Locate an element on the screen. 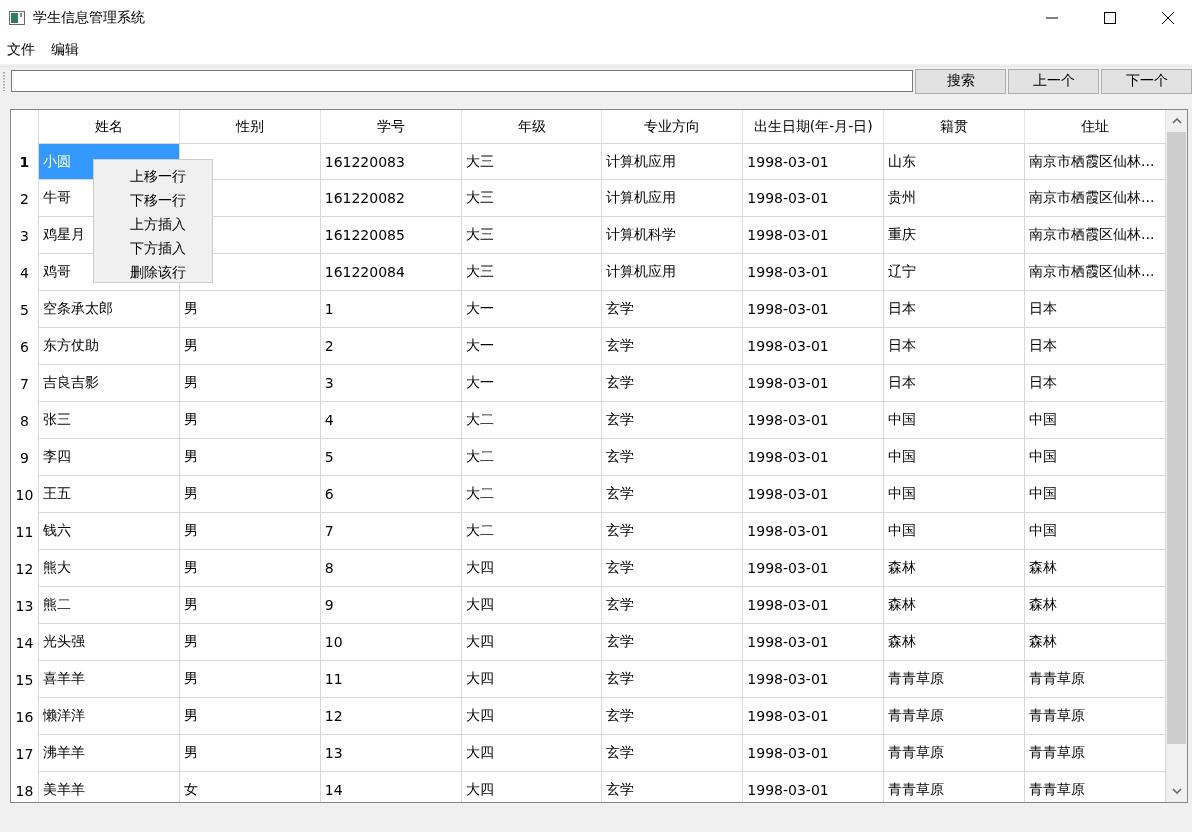 This screenshot has width=1192, height=832. toolbar-button: 搜索 is located at coordinates (960, 81).